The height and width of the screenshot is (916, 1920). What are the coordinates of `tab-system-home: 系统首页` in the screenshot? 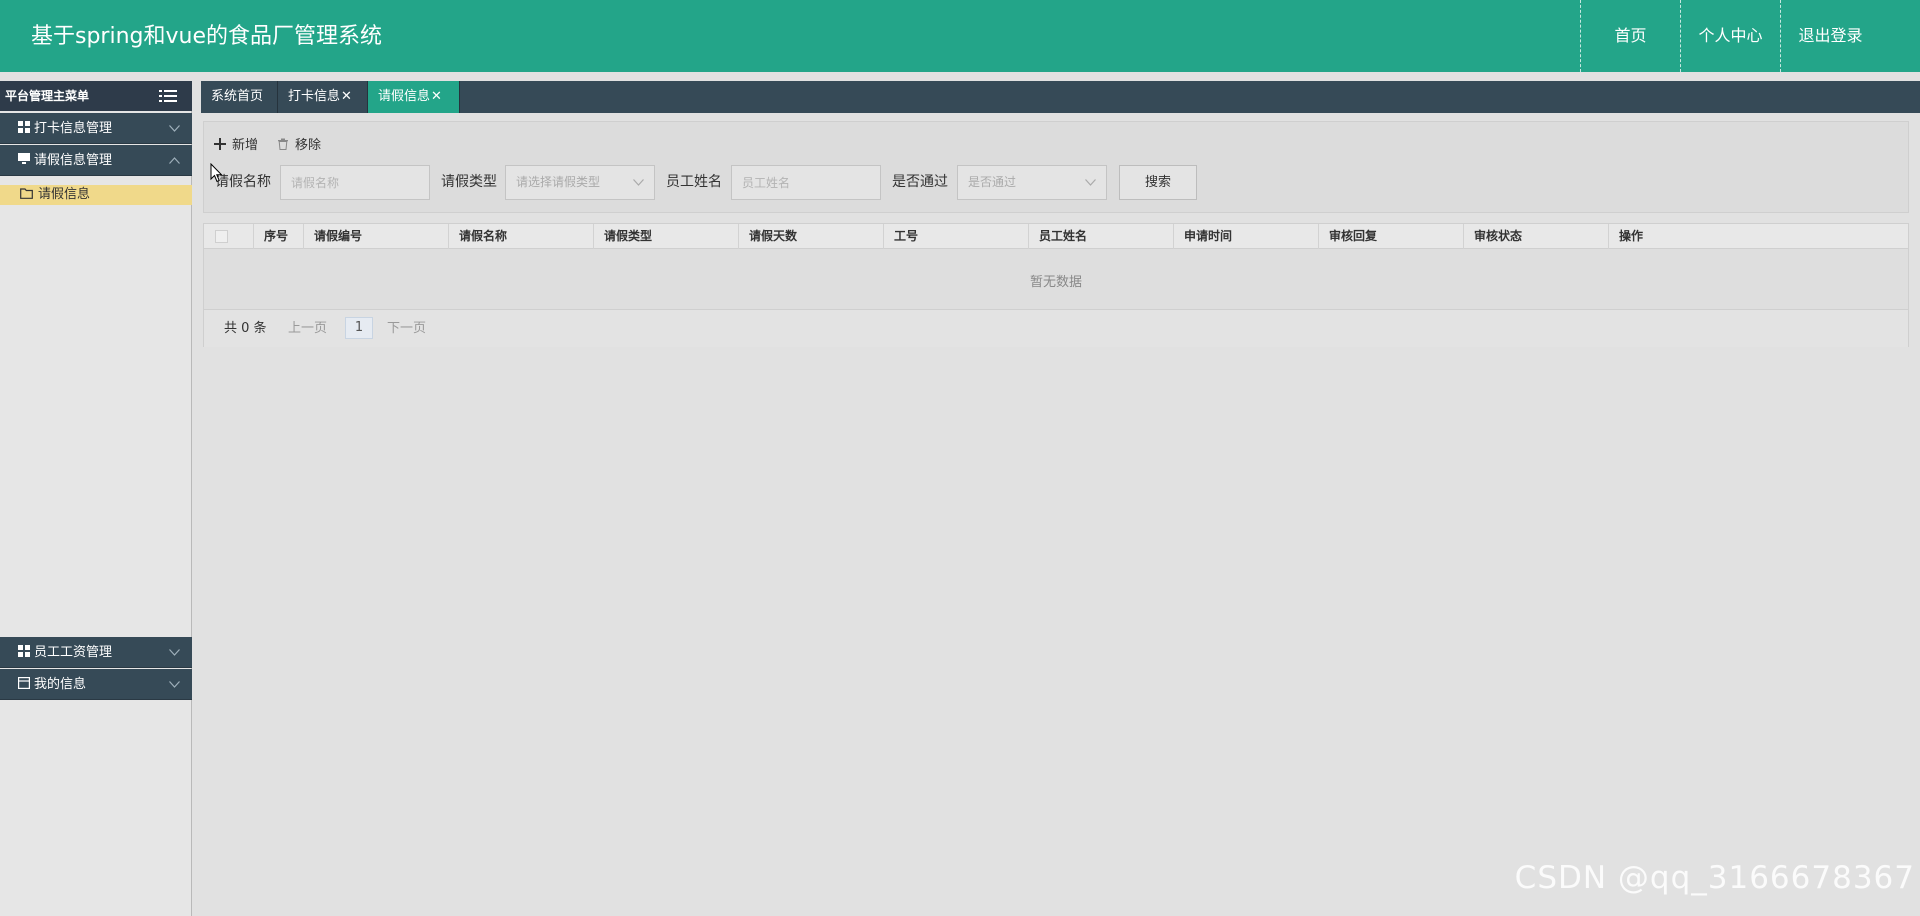 It's located at (239, 97).